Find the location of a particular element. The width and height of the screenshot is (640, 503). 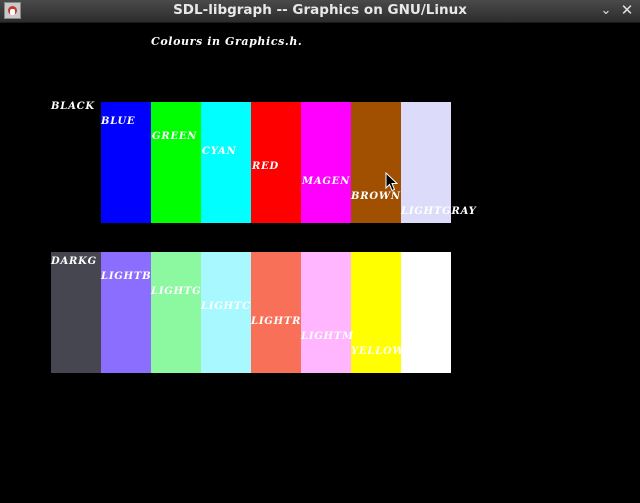

color-label: LIGHTR is located at coordinates (276, 321).